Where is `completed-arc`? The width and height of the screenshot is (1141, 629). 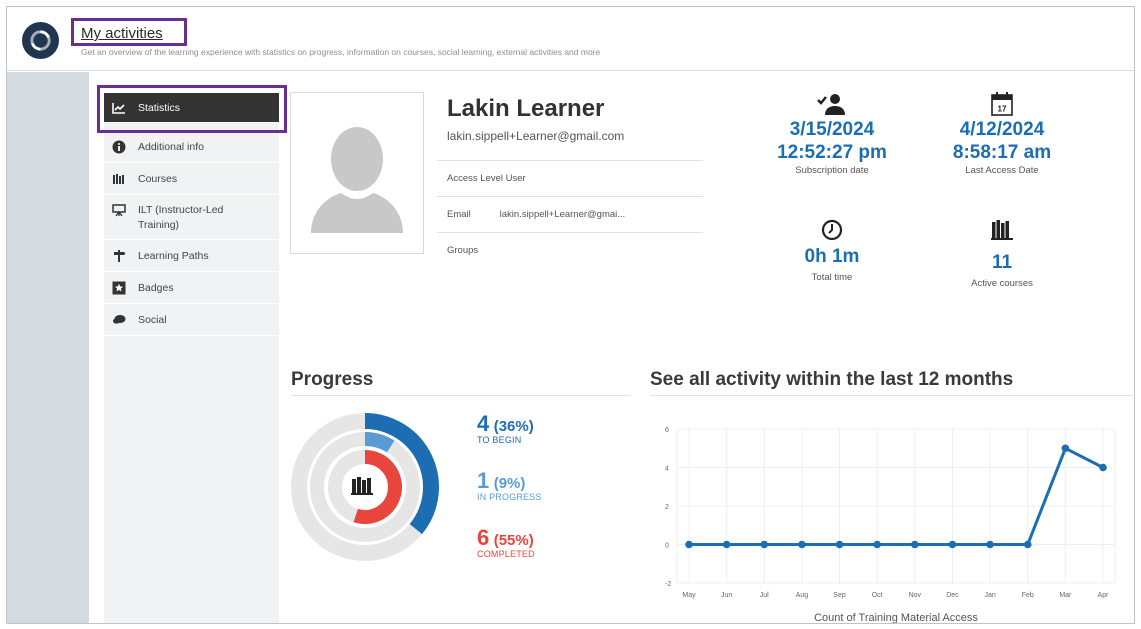 completed-arc is located at coordinates (377, 487).